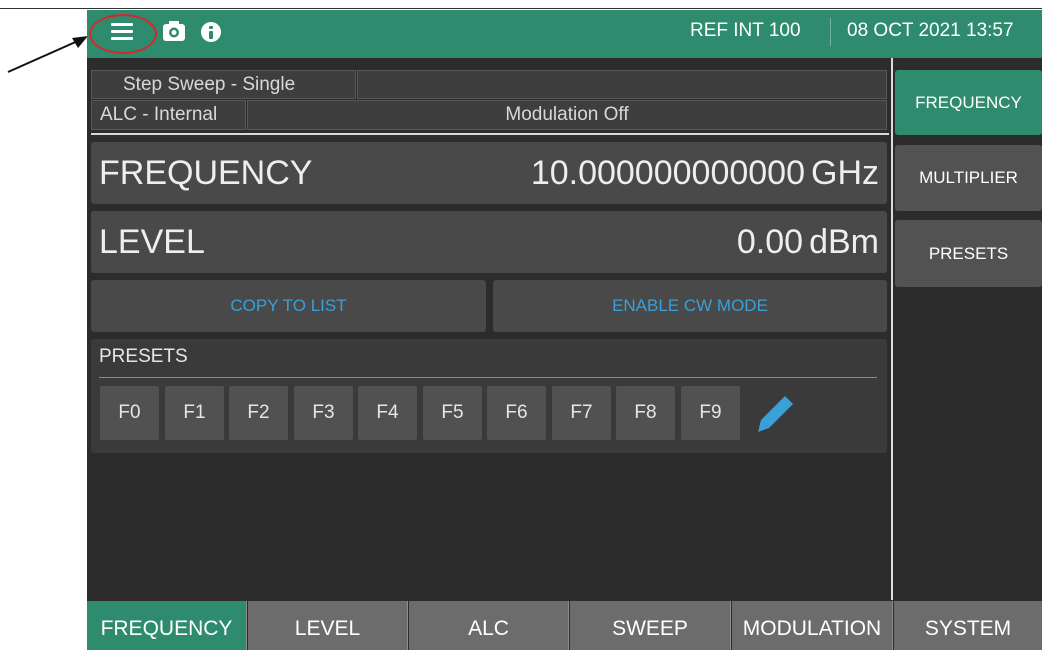  What do you see at coordinates (452, 413) in the screenshot?
I see `preset-key-f5: F5` at bounding box center [452, 413].